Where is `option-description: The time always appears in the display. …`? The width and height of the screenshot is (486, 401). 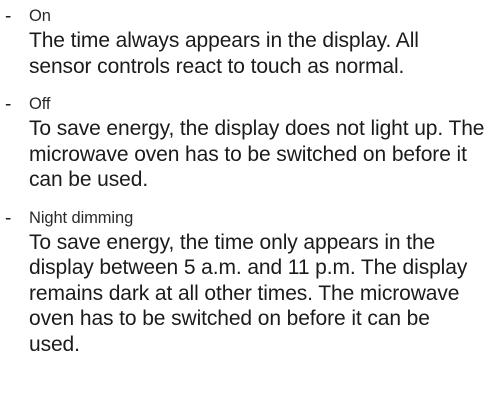
option-description: The time always appears in the display. … is located at coordinates (224, 53).